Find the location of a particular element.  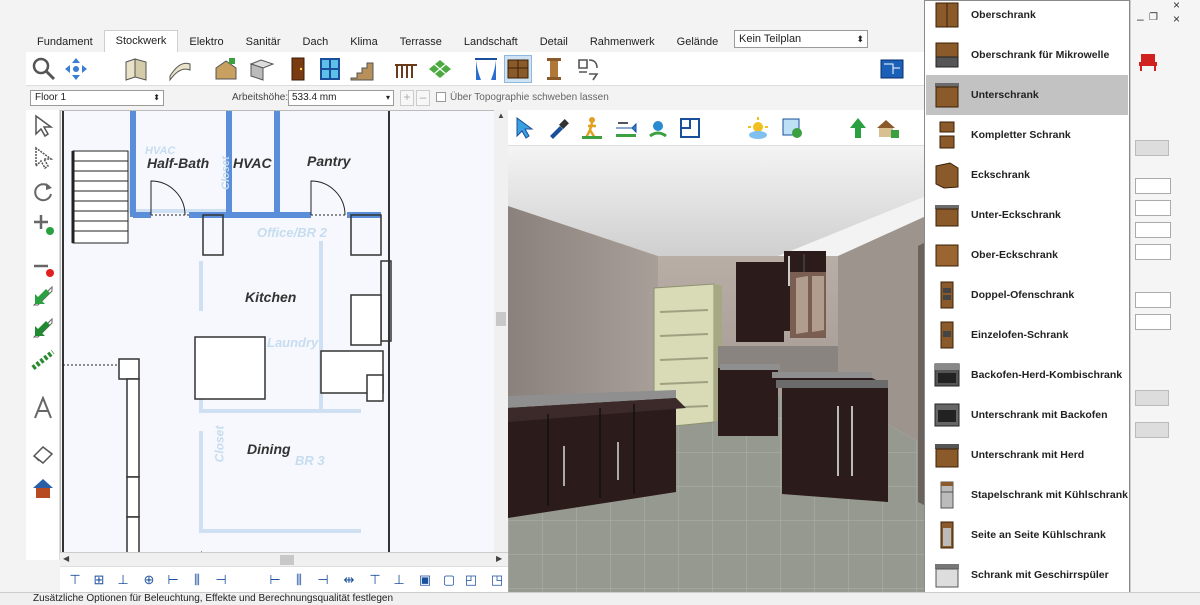

column-icon is located at coordinates (554, 69).